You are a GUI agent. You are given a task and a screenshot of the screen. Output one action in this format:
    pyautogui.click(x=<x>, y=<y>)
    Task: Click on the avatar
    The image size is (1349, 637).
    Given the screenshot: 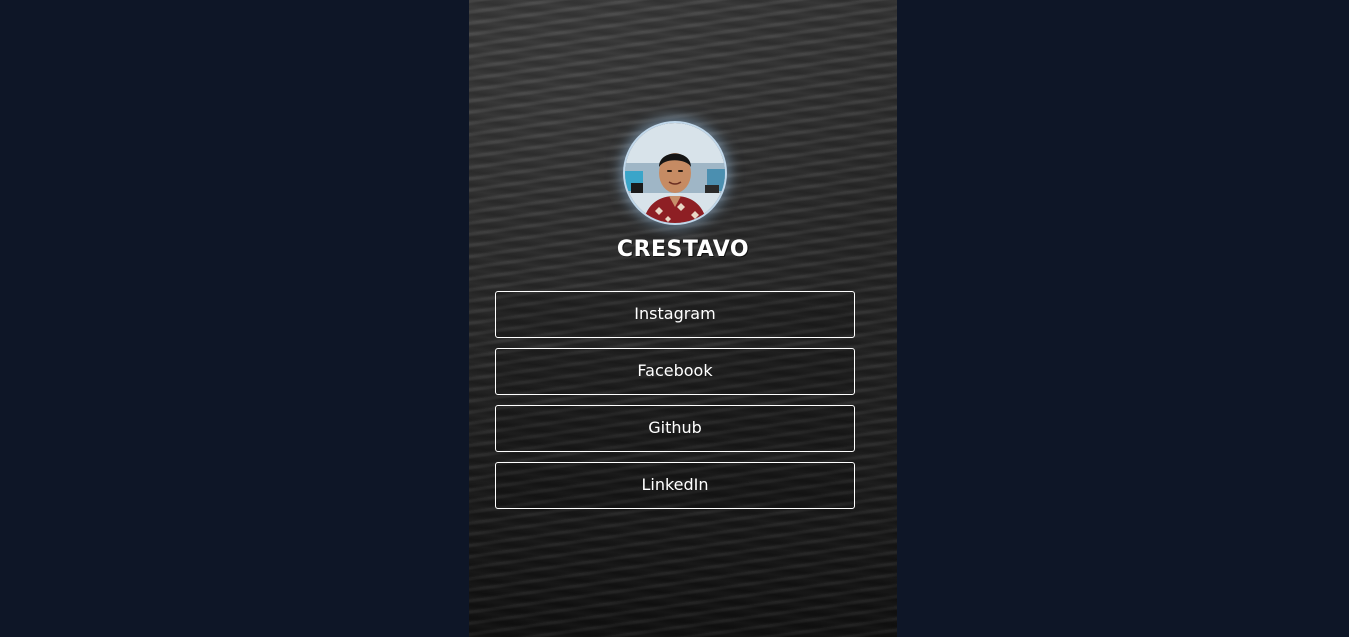 What is the action you would take?
    pyautogui.click(x=675, y=173)
    